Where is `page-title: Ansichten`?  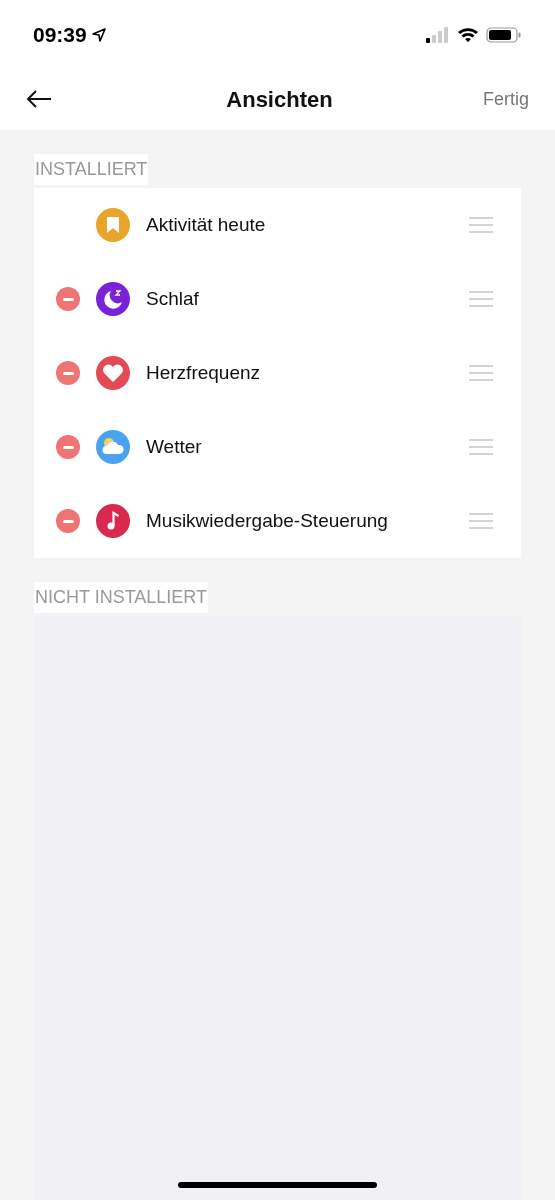
page-title: Ansichten is located at coordinates (279, 99).